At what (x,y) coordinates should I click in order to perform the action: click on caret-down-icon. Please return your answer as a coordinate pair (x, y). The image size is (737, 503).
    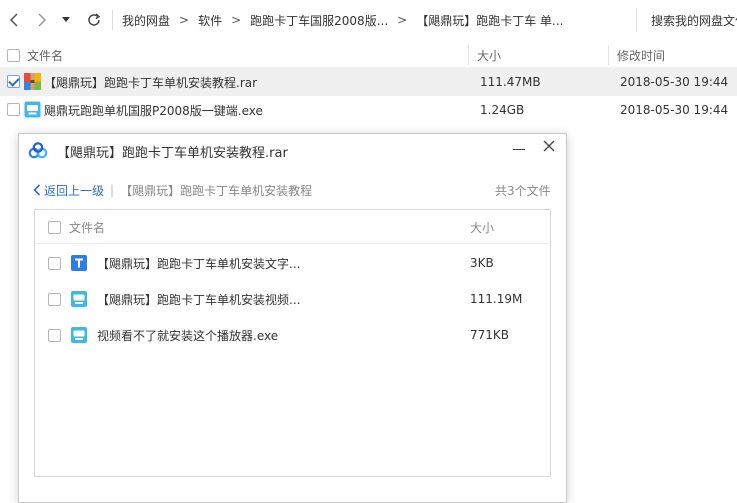
    Looking at the image, I should click on (66, 19).